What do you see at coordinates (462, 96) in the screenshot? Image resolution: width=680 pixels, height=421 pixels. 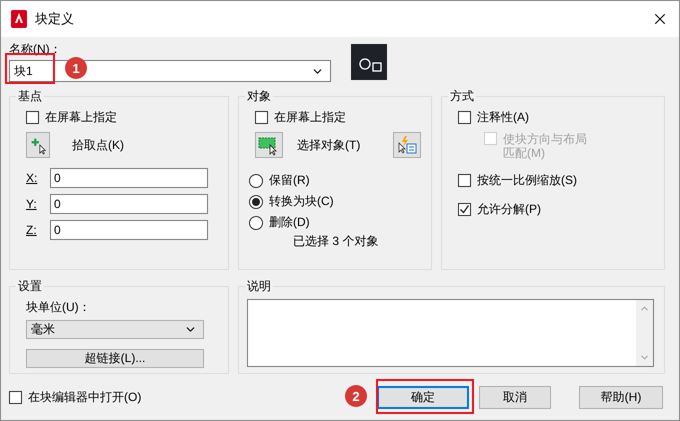 I see `group-title: 方式` at bounding box center [462, 96].